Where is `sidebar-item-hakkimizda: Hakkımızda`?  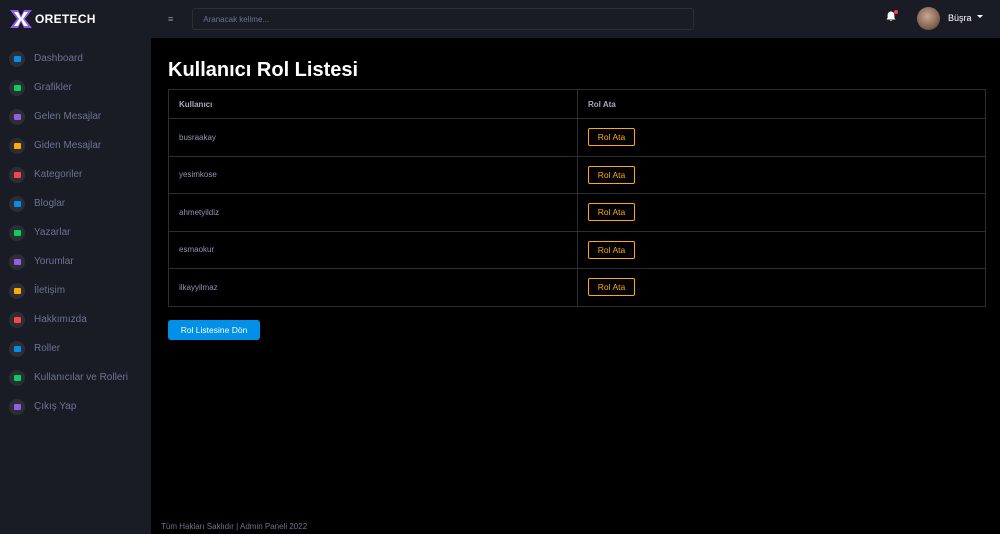 sidebar-item-hakkimizda: Hakkımızda is located at coordinates (75, 319).